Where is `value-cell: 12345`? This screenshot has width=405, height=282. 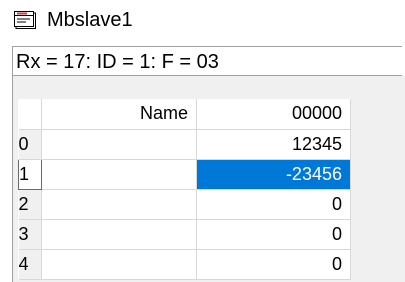
value-cell: 12345 is located at coordinates (273, 144).